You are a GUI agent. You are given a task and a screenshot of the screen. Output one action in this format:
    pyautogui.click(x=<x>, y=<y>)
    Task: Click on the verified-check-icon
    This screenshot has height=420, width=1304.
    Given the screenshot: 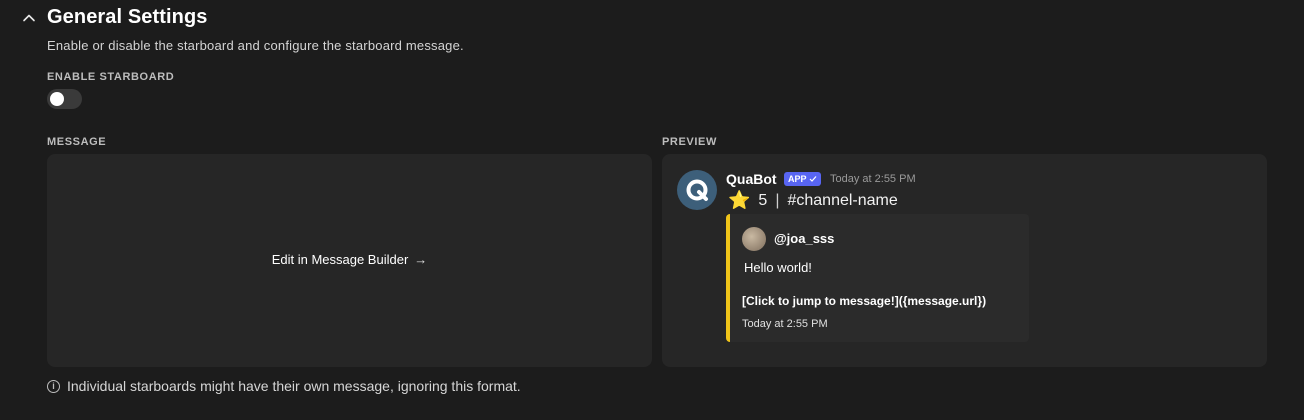 What is the action you would take?
    pyautogui.click(x=812, y=179)
    